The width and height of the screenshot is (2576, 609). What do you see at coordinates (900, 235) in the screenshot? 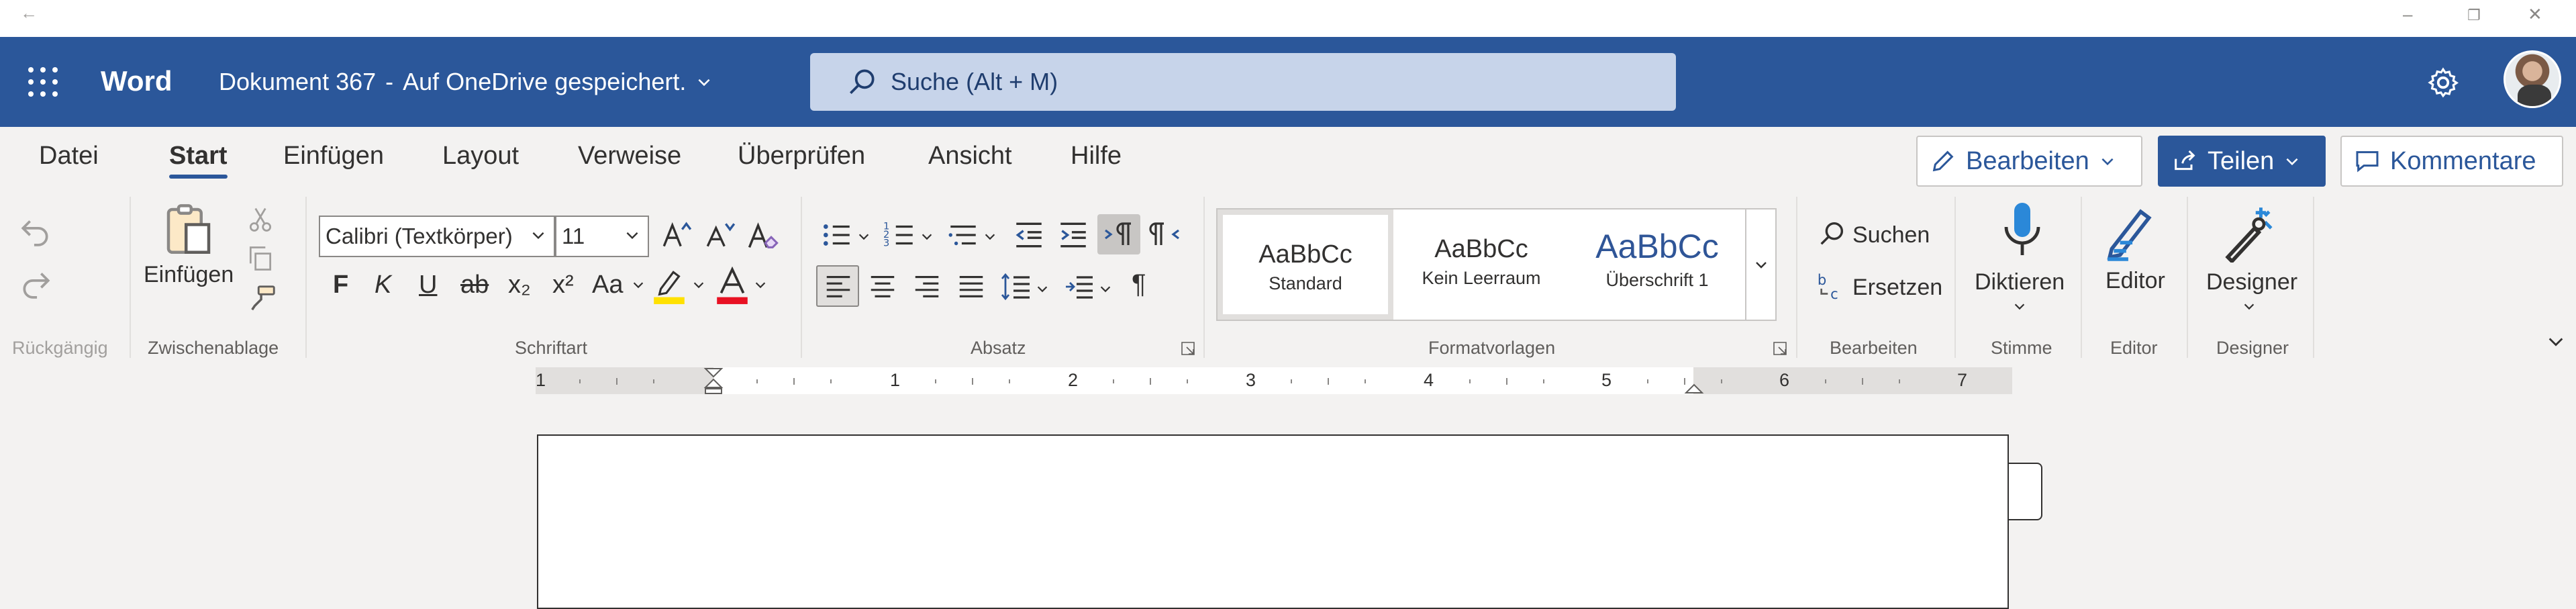
I see `numbered-list-icon: 123` at bounding box center [900, 235].